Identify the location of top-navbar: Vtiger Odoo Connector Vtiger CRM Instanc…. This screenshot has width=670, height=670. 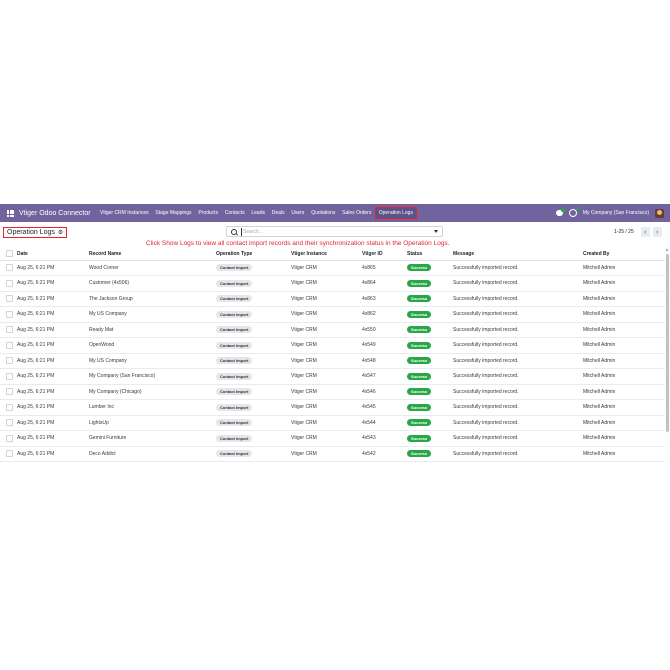
(335, 213).